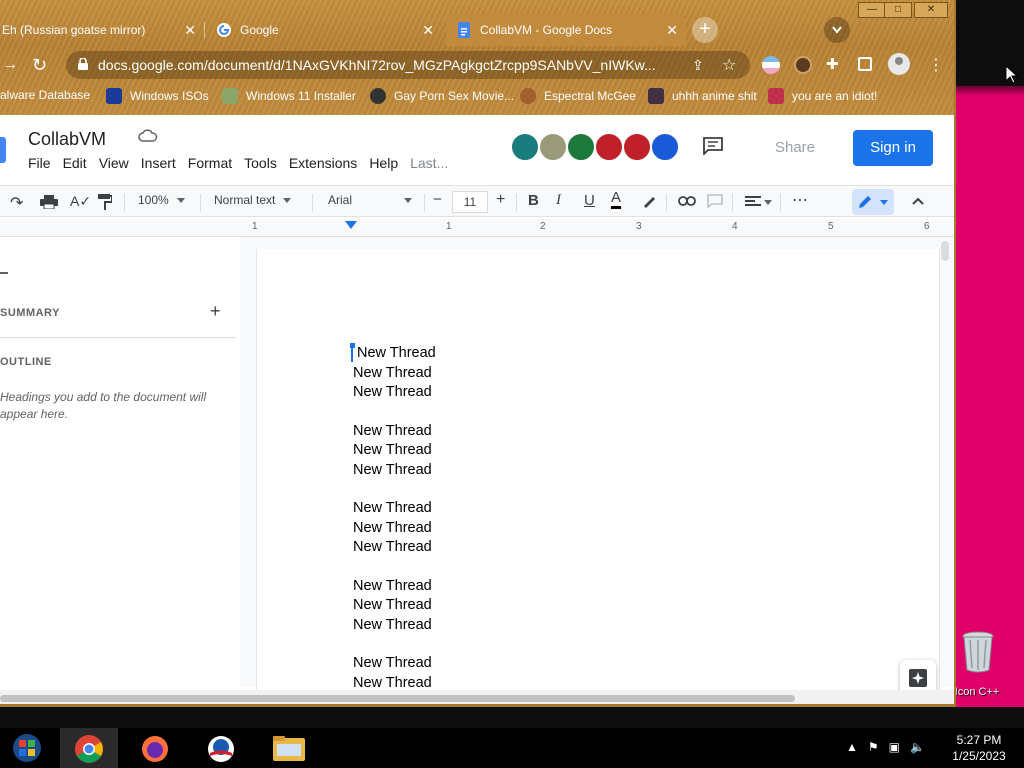 The height and width of the screenshot is (768, 1024). I want to click on chevron-up-icon, so click(918, 201).